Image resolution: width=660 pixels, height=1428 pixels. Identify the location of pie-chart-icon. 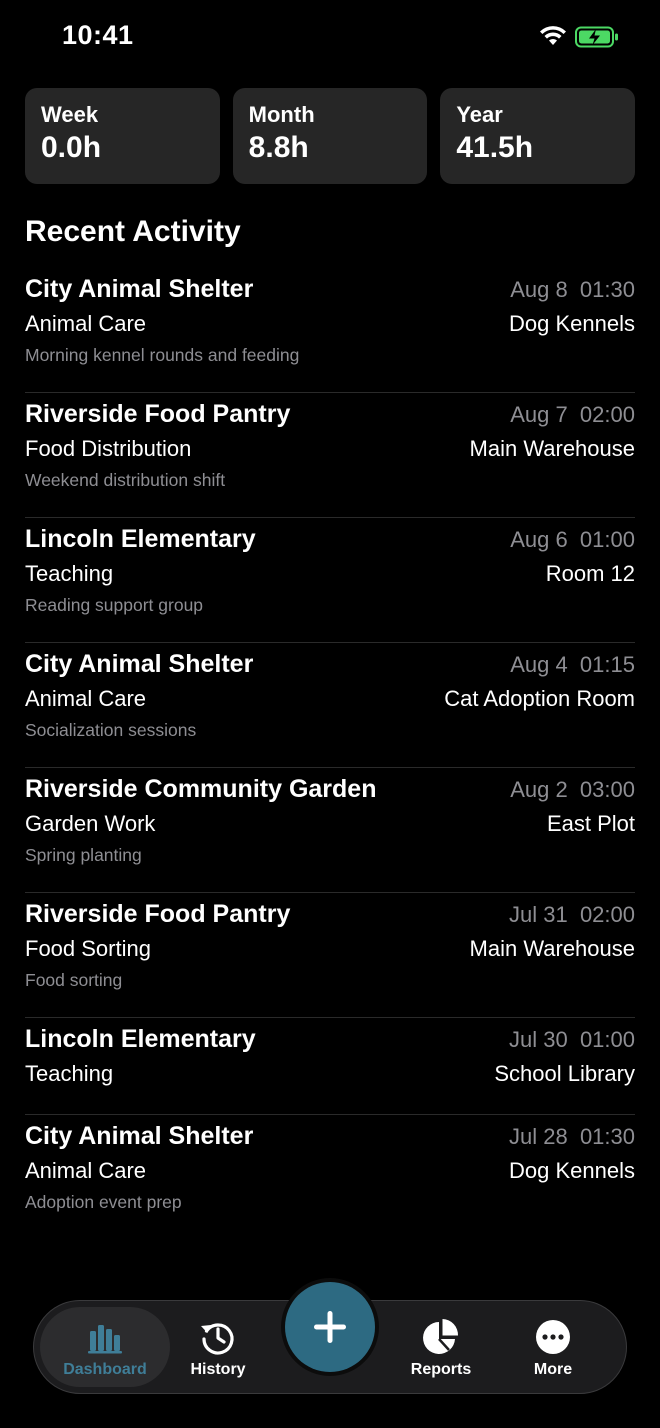
(441, 1336).